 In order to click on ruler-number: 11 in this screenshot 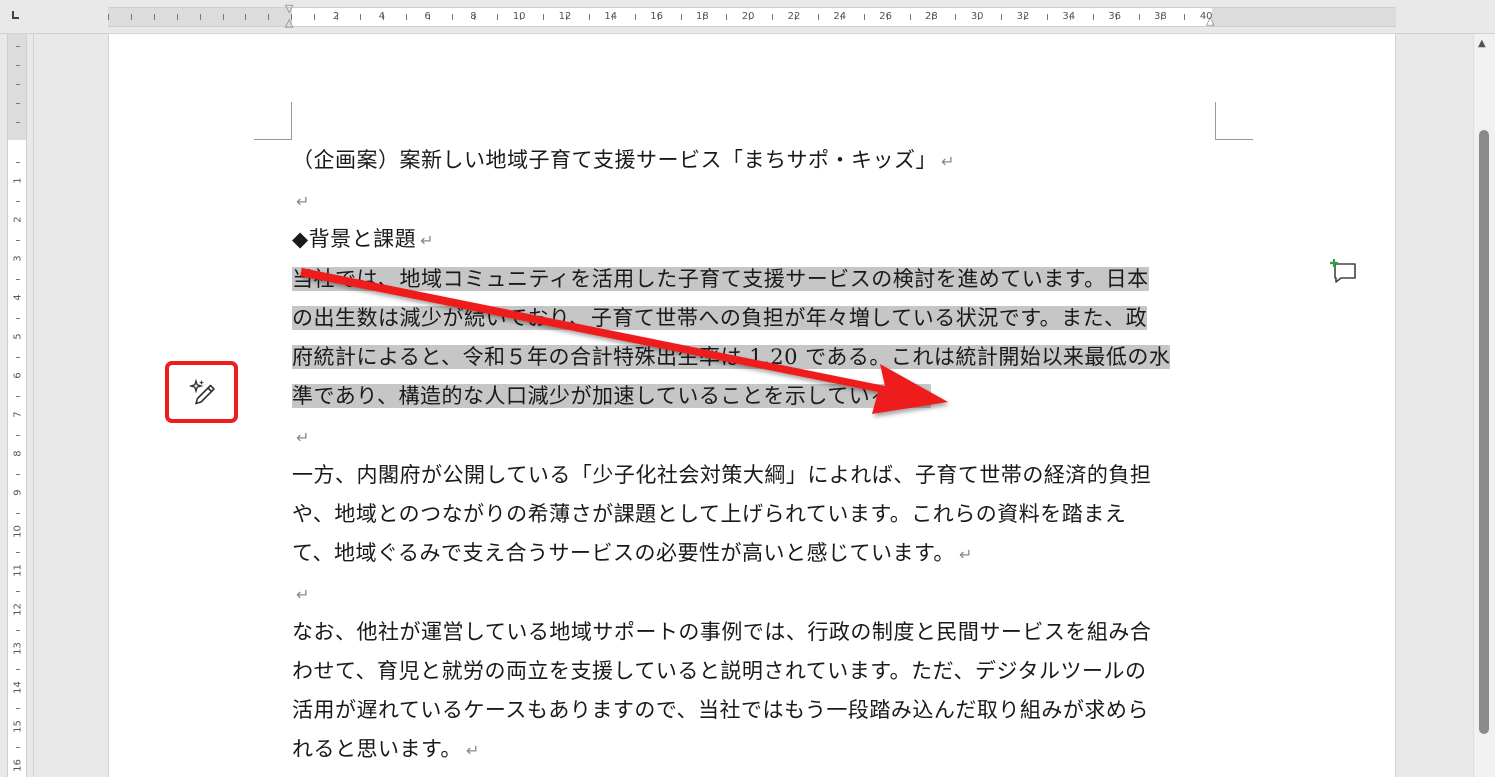, I will do `click(18, 570)`.